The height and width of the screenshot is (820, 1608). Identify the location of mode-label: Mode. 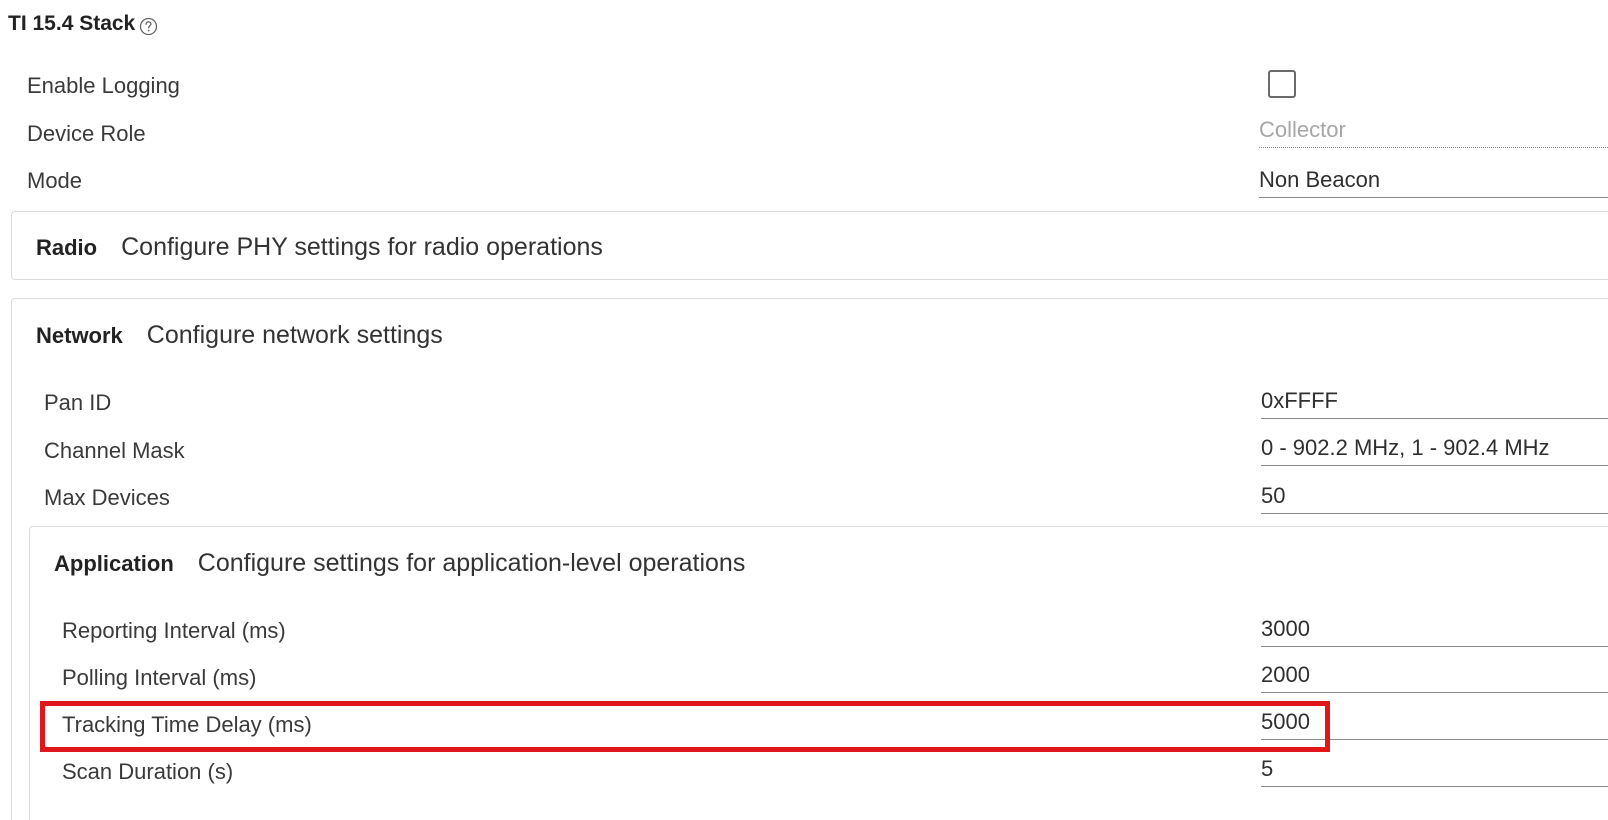
(55, 180).